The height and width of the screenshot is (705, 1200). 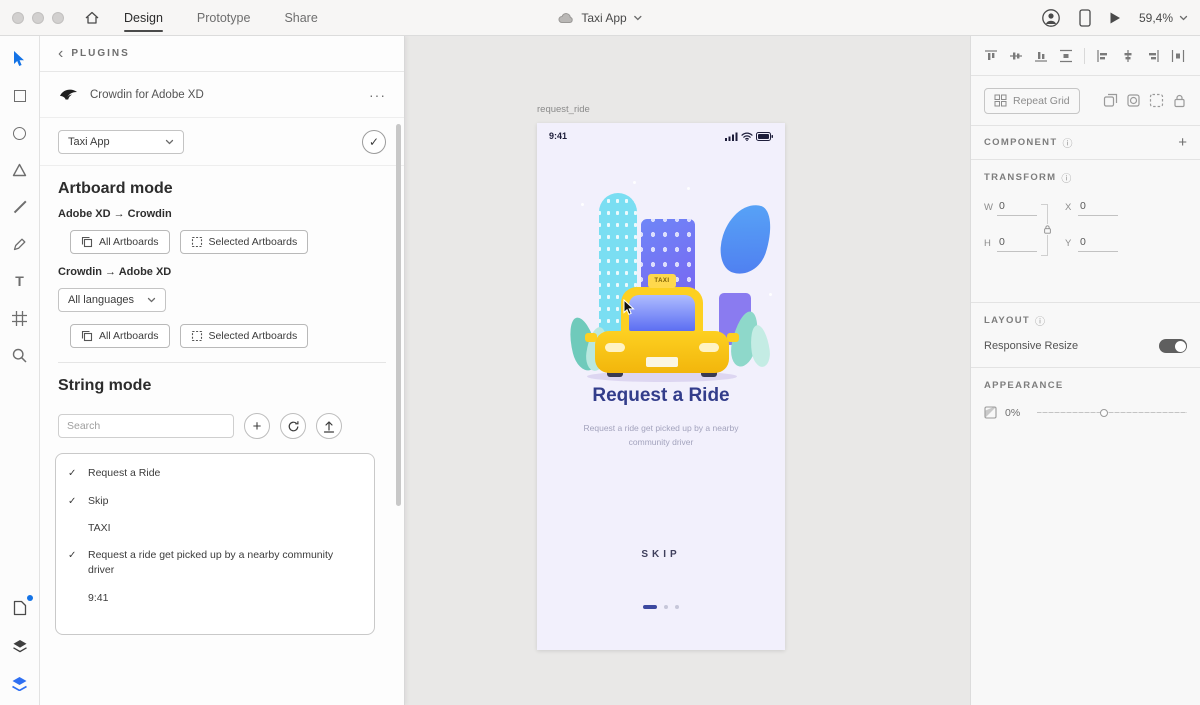 What do you see at coordinates (1016, 56) in the screenshot?
I see `align-vcenter-button` at bounding box center [1016, 56].